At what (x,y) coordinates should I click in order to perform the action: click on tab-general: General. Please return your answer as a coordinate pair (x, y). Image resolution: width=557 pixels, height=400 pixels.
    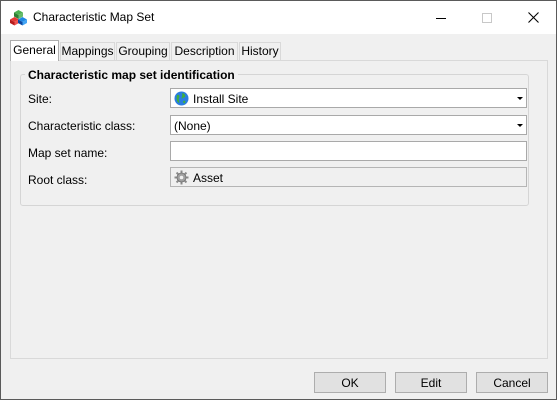
    Looking at the image, I should click on (34, 50).